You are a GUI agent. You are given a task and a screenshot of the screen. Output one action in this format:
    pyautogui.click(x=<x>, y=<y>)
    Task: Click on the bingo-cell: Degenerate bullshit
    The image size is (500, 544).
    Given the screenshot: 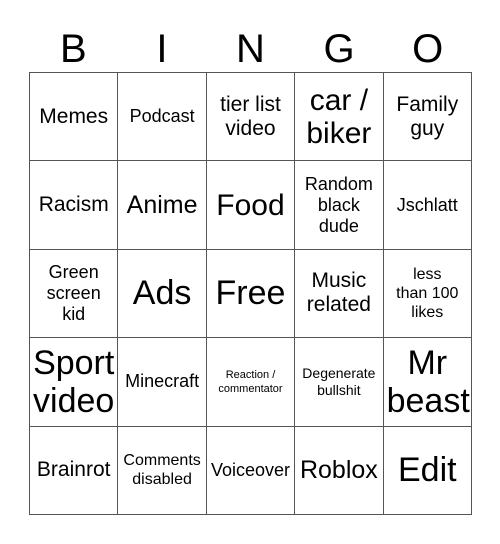 What is the action you would take?
    pyautogui.click(x=339, y=382)
    